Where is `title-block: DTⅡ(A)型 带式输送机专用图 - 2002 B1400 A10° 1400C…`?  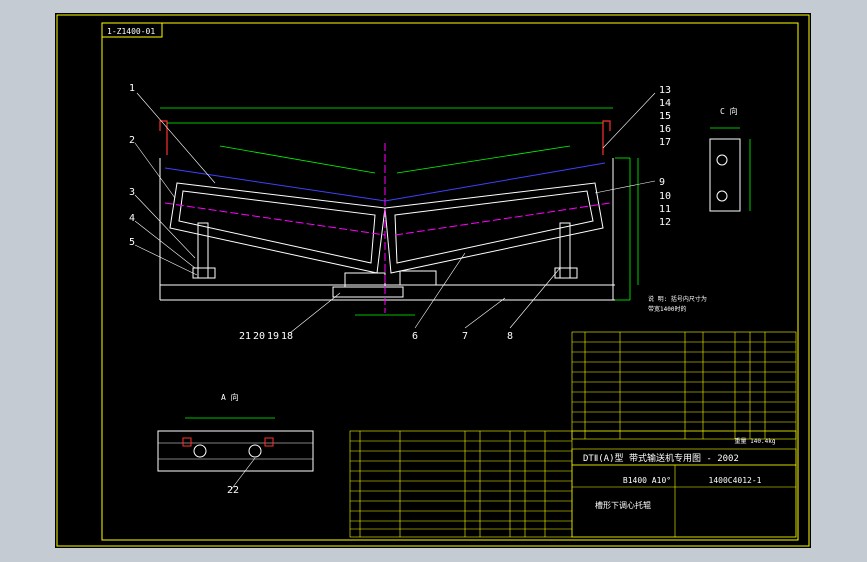
title-block: DTⅡ(A)型 带式输送机专用图 - 2002 B1400 A10° 1400C… is located at coordinates (684, 487).